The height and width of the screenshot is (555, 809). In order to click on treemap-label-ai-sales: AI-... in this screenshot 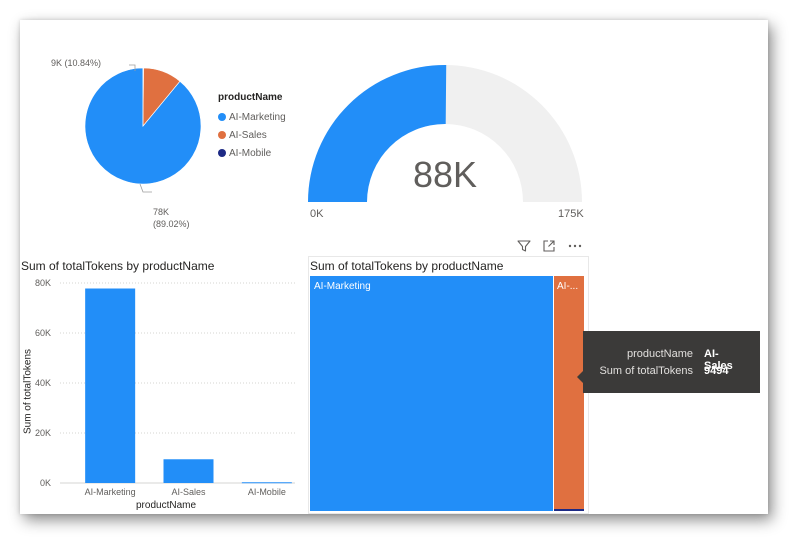, I will do `click(568, 286)`.